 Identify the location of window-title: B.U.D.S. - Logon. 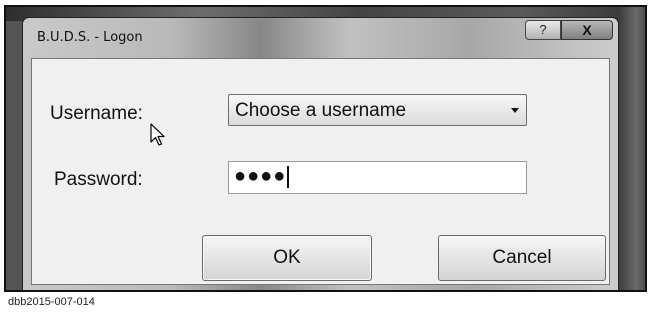
(90, 37).